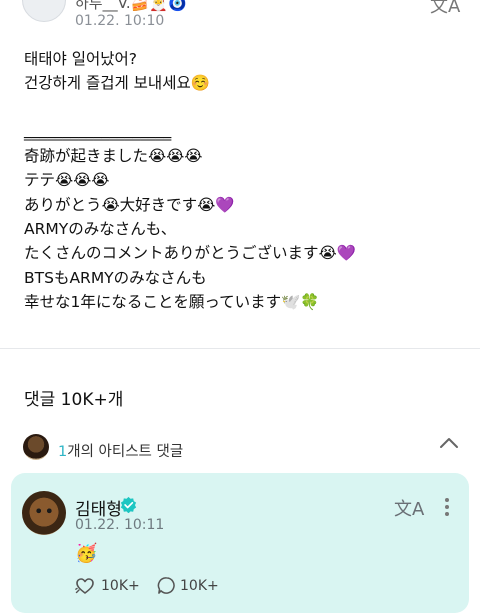  Describe the element at coordinates (44, 11) in the screenshot. I see `author-avatar` at that location.